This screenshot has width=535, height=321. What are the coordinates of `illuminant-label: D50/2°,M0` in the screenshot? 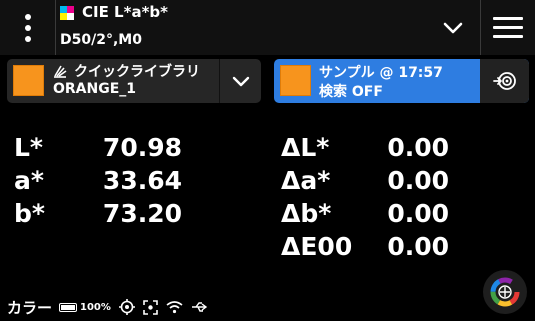 It's located at (101, 40).